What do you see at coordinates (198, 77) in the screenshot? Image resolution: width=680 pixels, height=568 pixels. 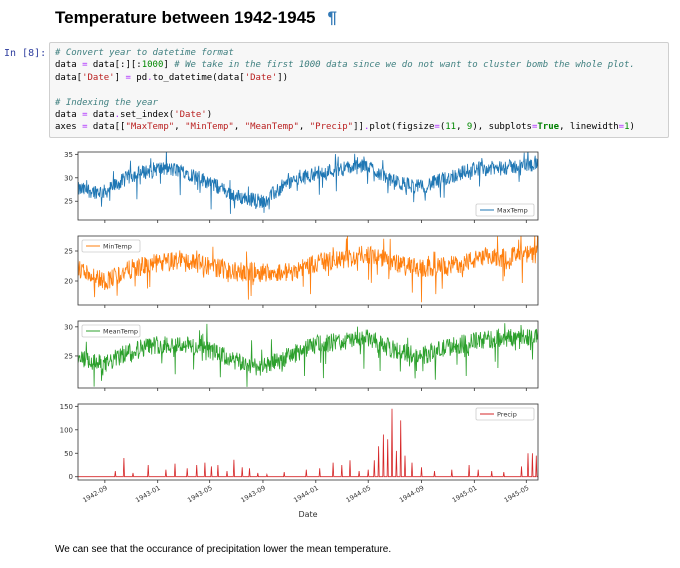 I see `code-token: to_datetime(data[` at bounding box center [198, 77].